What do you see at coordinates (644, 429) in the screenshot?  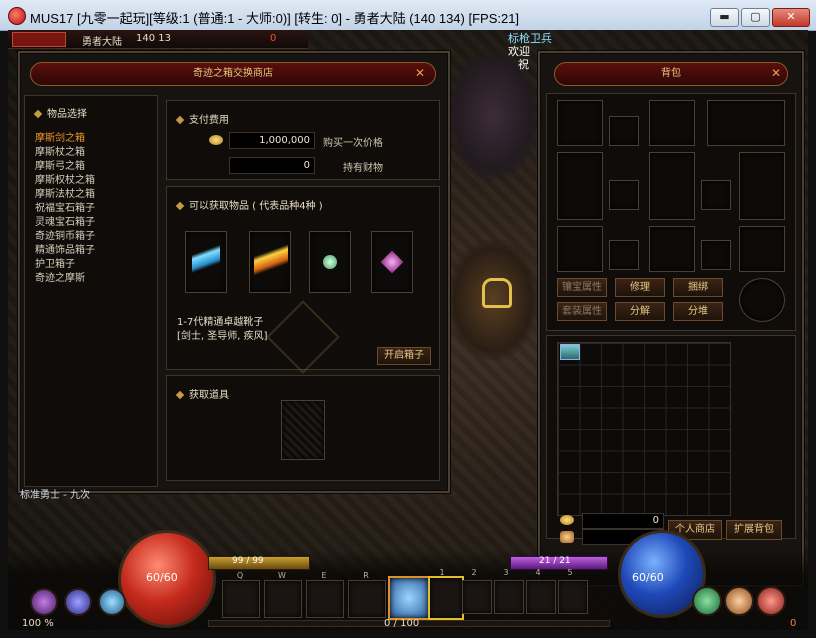 I see `inventory-grid` at bounding box center [644, 429].